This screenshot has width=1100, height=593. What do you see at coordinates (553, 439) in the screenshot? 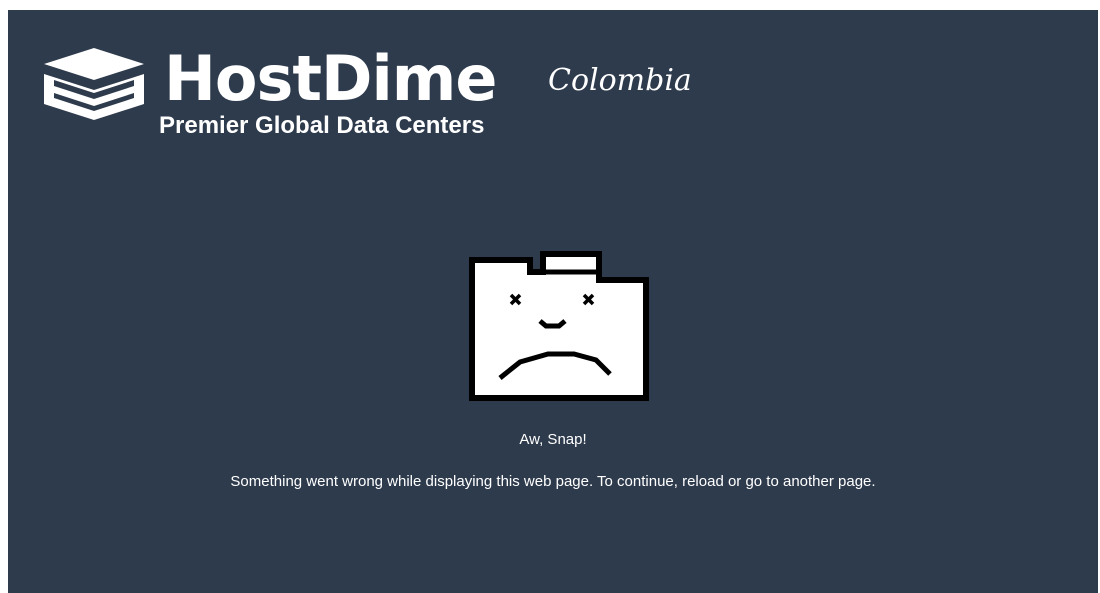
I see `error-title: Aw, Snap!` at bounding box center [553, 439].